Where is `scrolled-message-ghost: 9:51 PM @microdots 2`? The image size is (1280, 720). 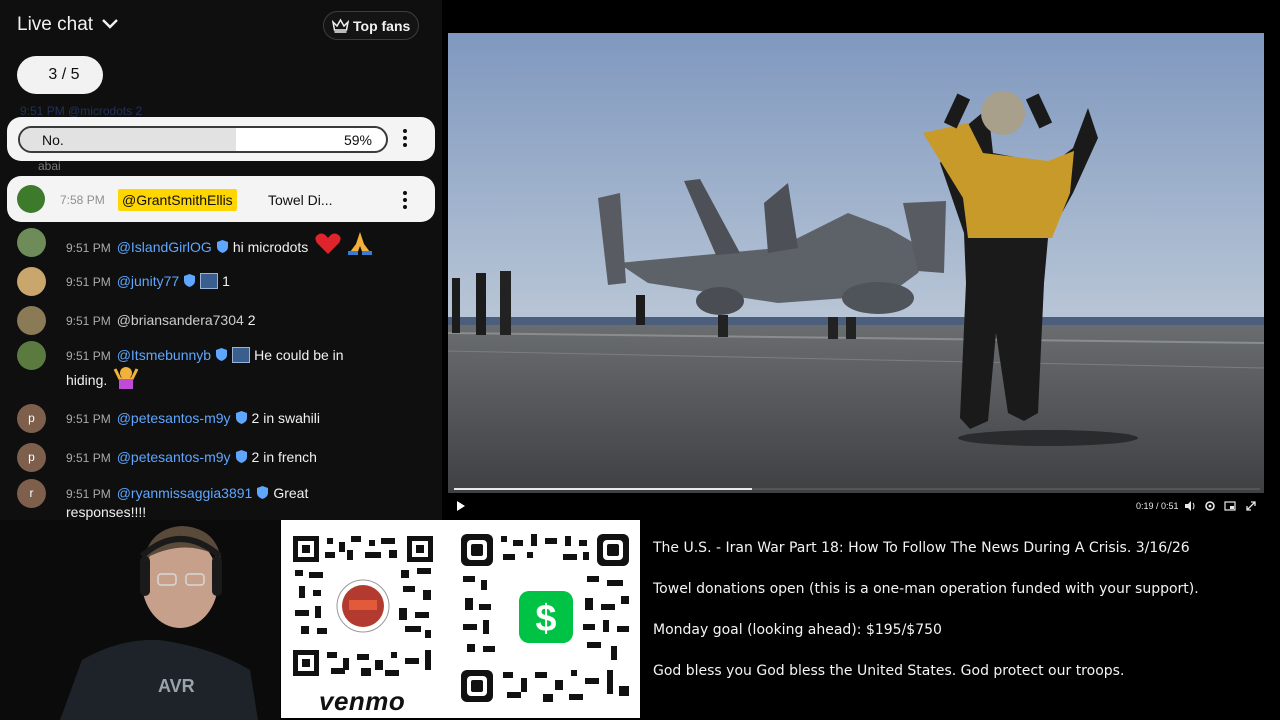
scrolled-message-ghost: 9:51 PM @microdots 2 is located at coordinates (81, 111).